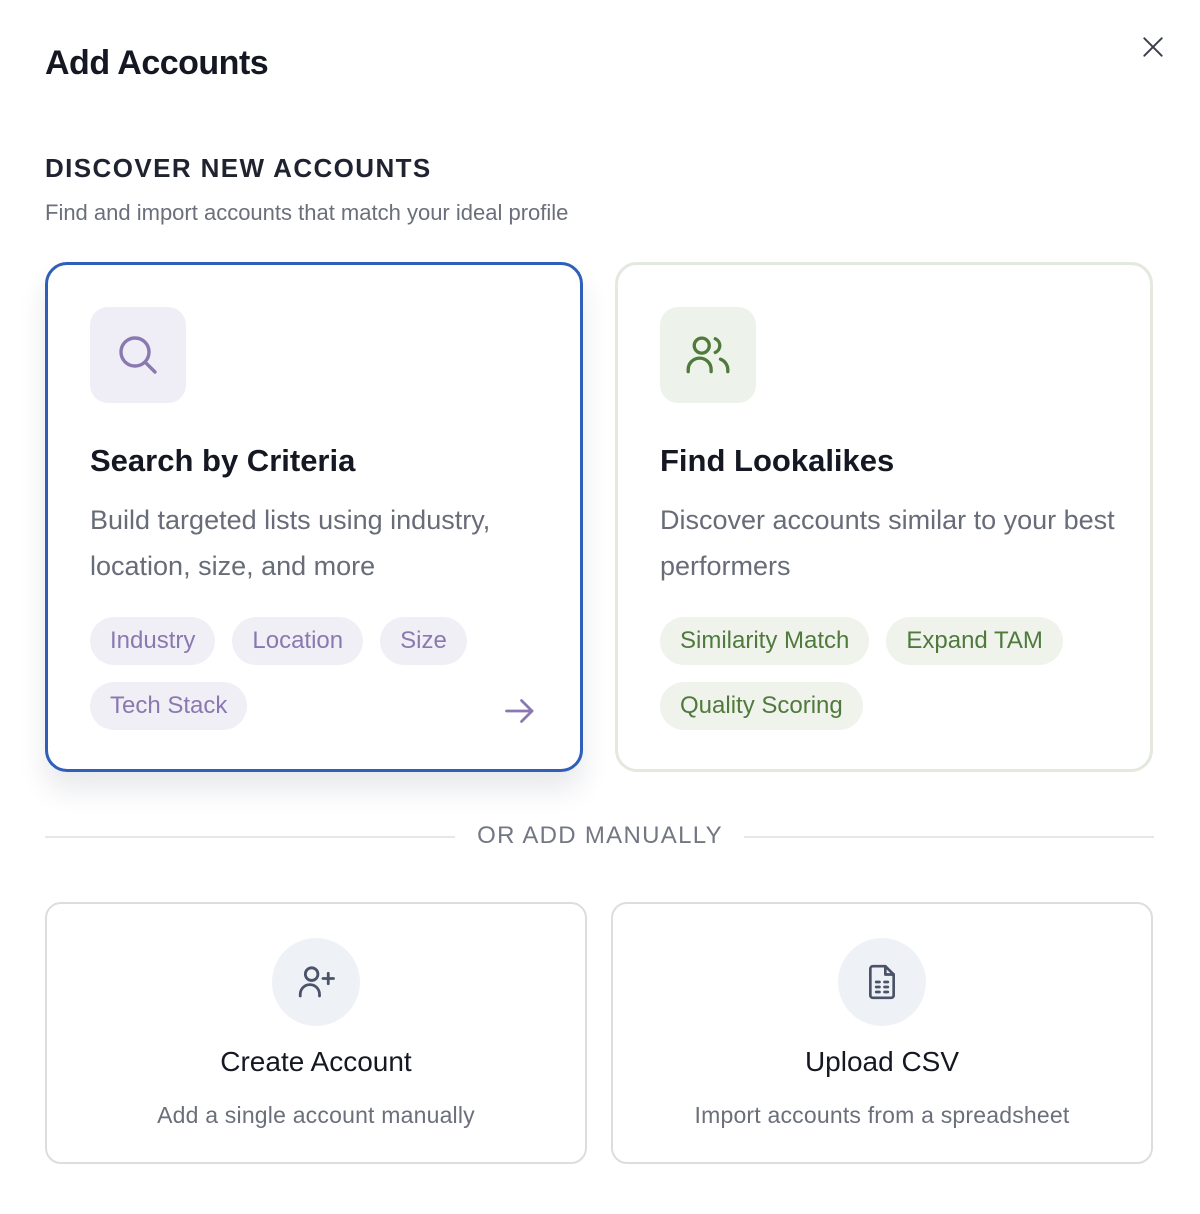 The height and width of the screenshot is (1214, 1200). Describe the element at coordinates (949, 837) in the screenshot. I see `divider-line-right` at that location.